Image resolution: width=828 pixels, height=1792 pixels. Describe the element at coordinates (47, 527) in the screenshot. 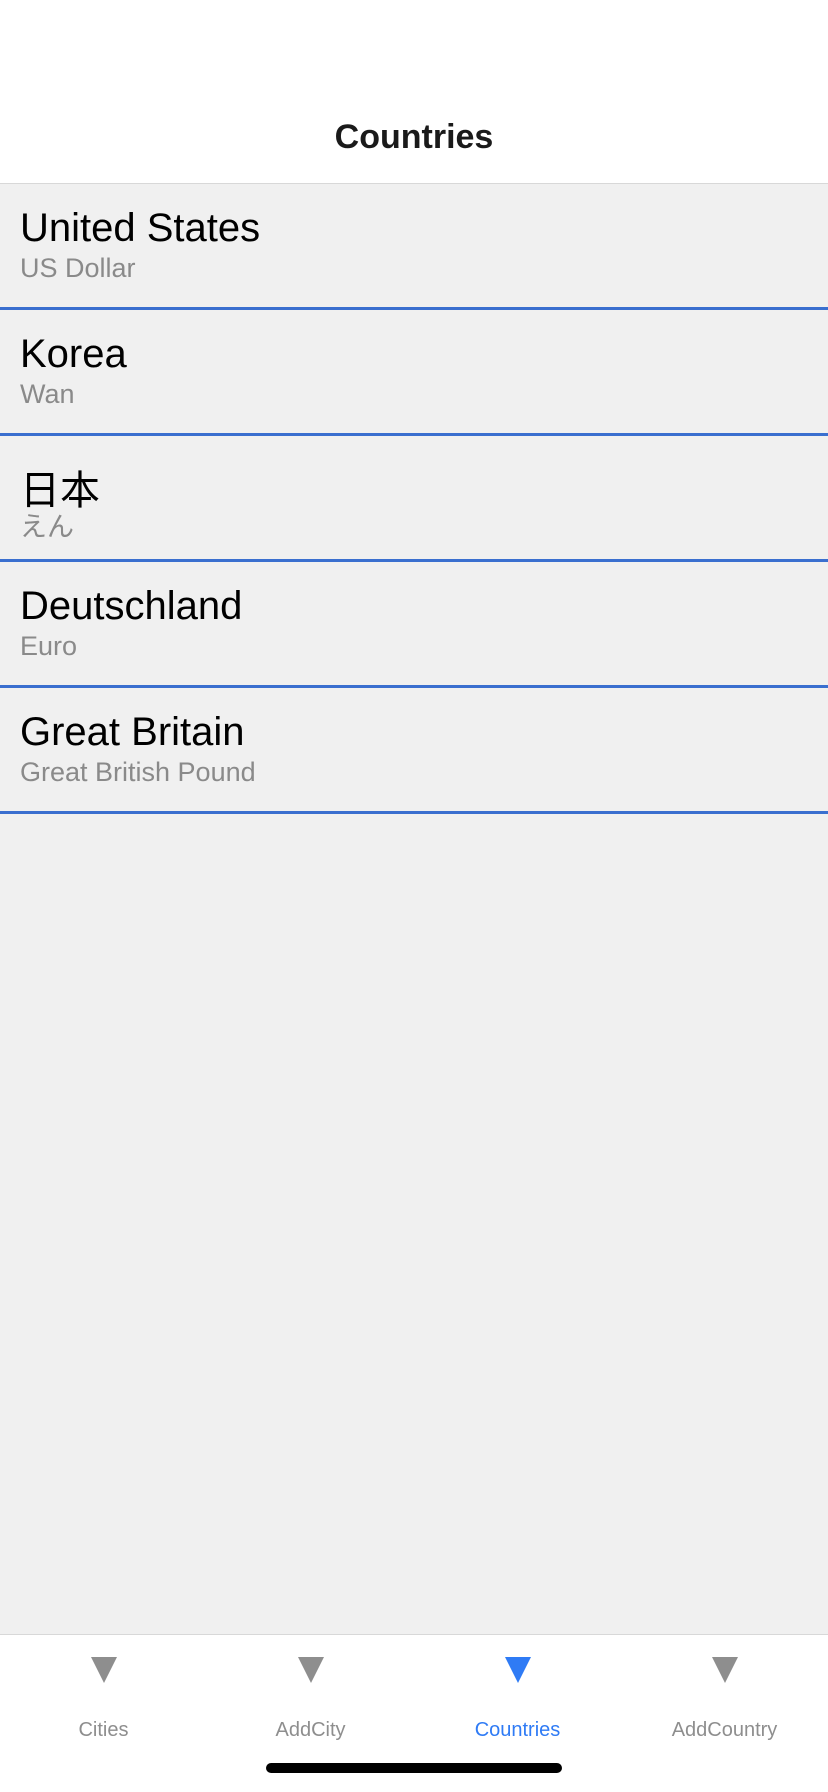

I see `currency-name: えん` at that location.